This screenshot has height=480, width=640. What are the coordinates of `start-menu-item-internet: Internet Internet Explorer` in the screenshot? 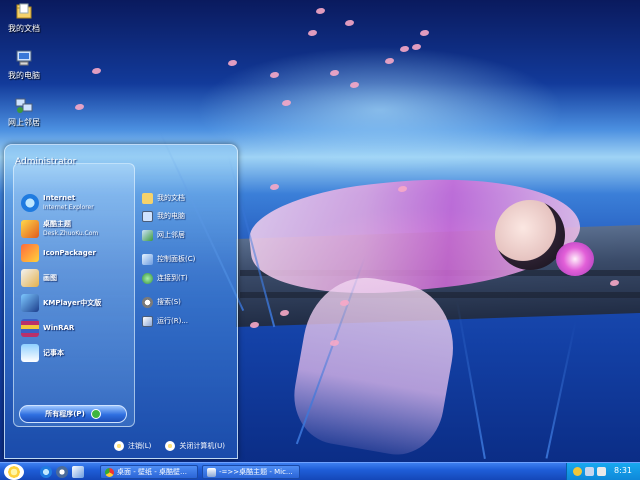 It's located at (57, 203).